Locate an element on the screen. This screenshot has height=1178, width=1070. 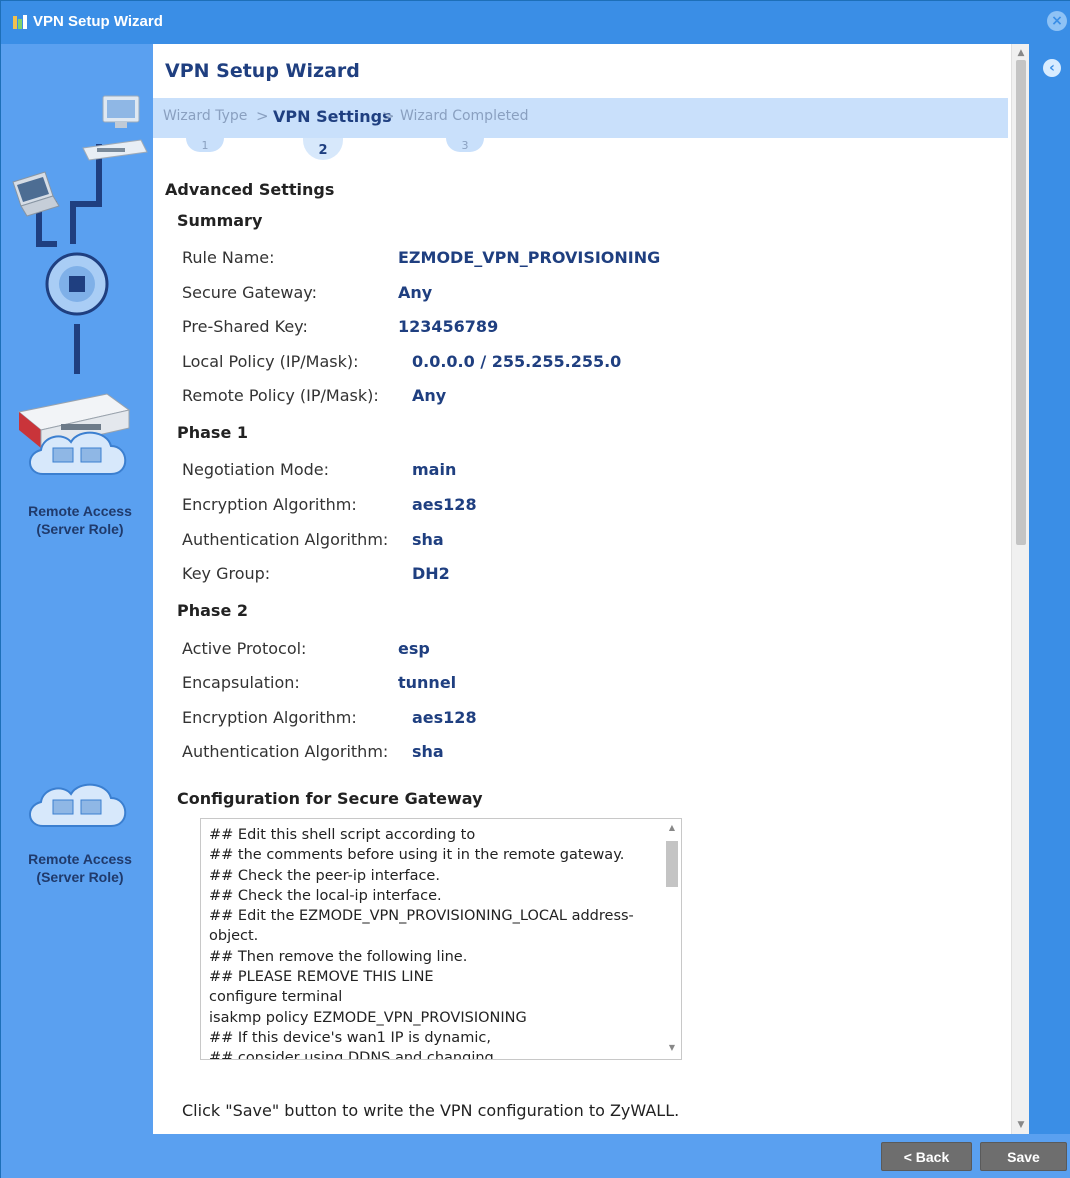
step-wizard-type: Wizard Type is located at coordinates (205, 116).